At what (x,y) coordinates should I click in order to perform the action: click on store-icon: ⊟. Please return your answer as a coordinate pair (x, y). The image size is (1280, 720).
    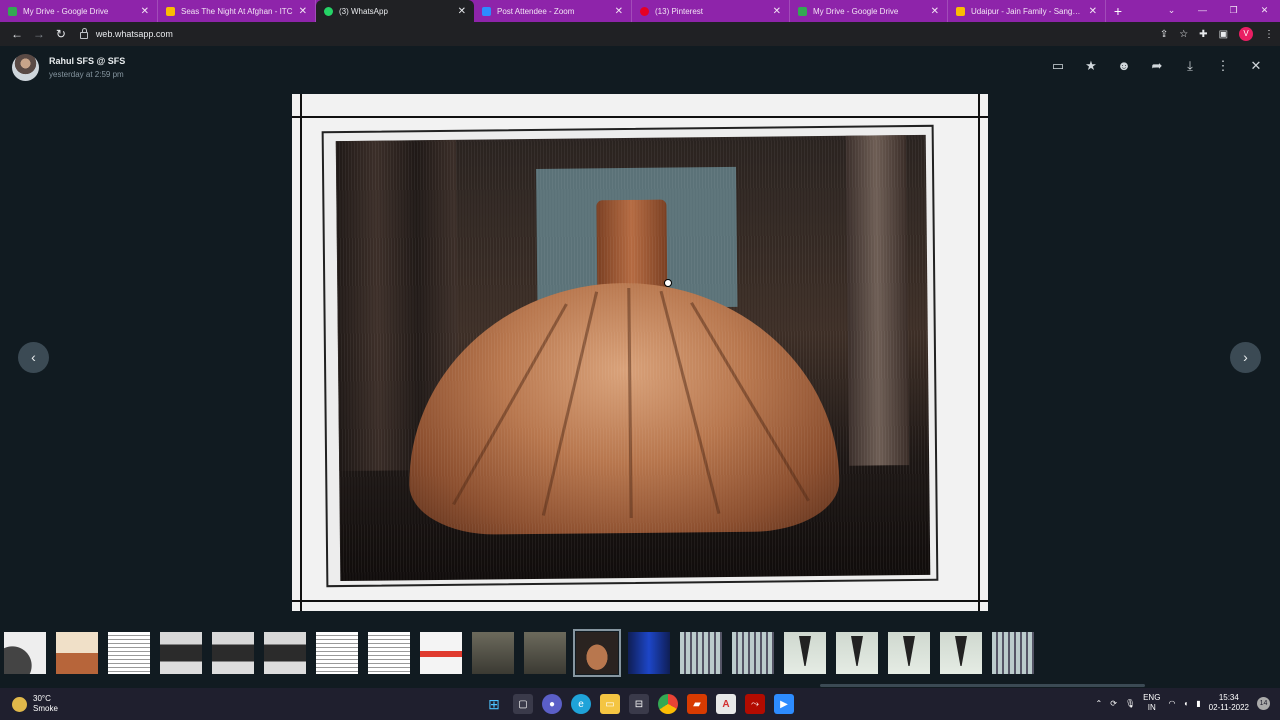
    Looking at the image, I should click on (639, 704).